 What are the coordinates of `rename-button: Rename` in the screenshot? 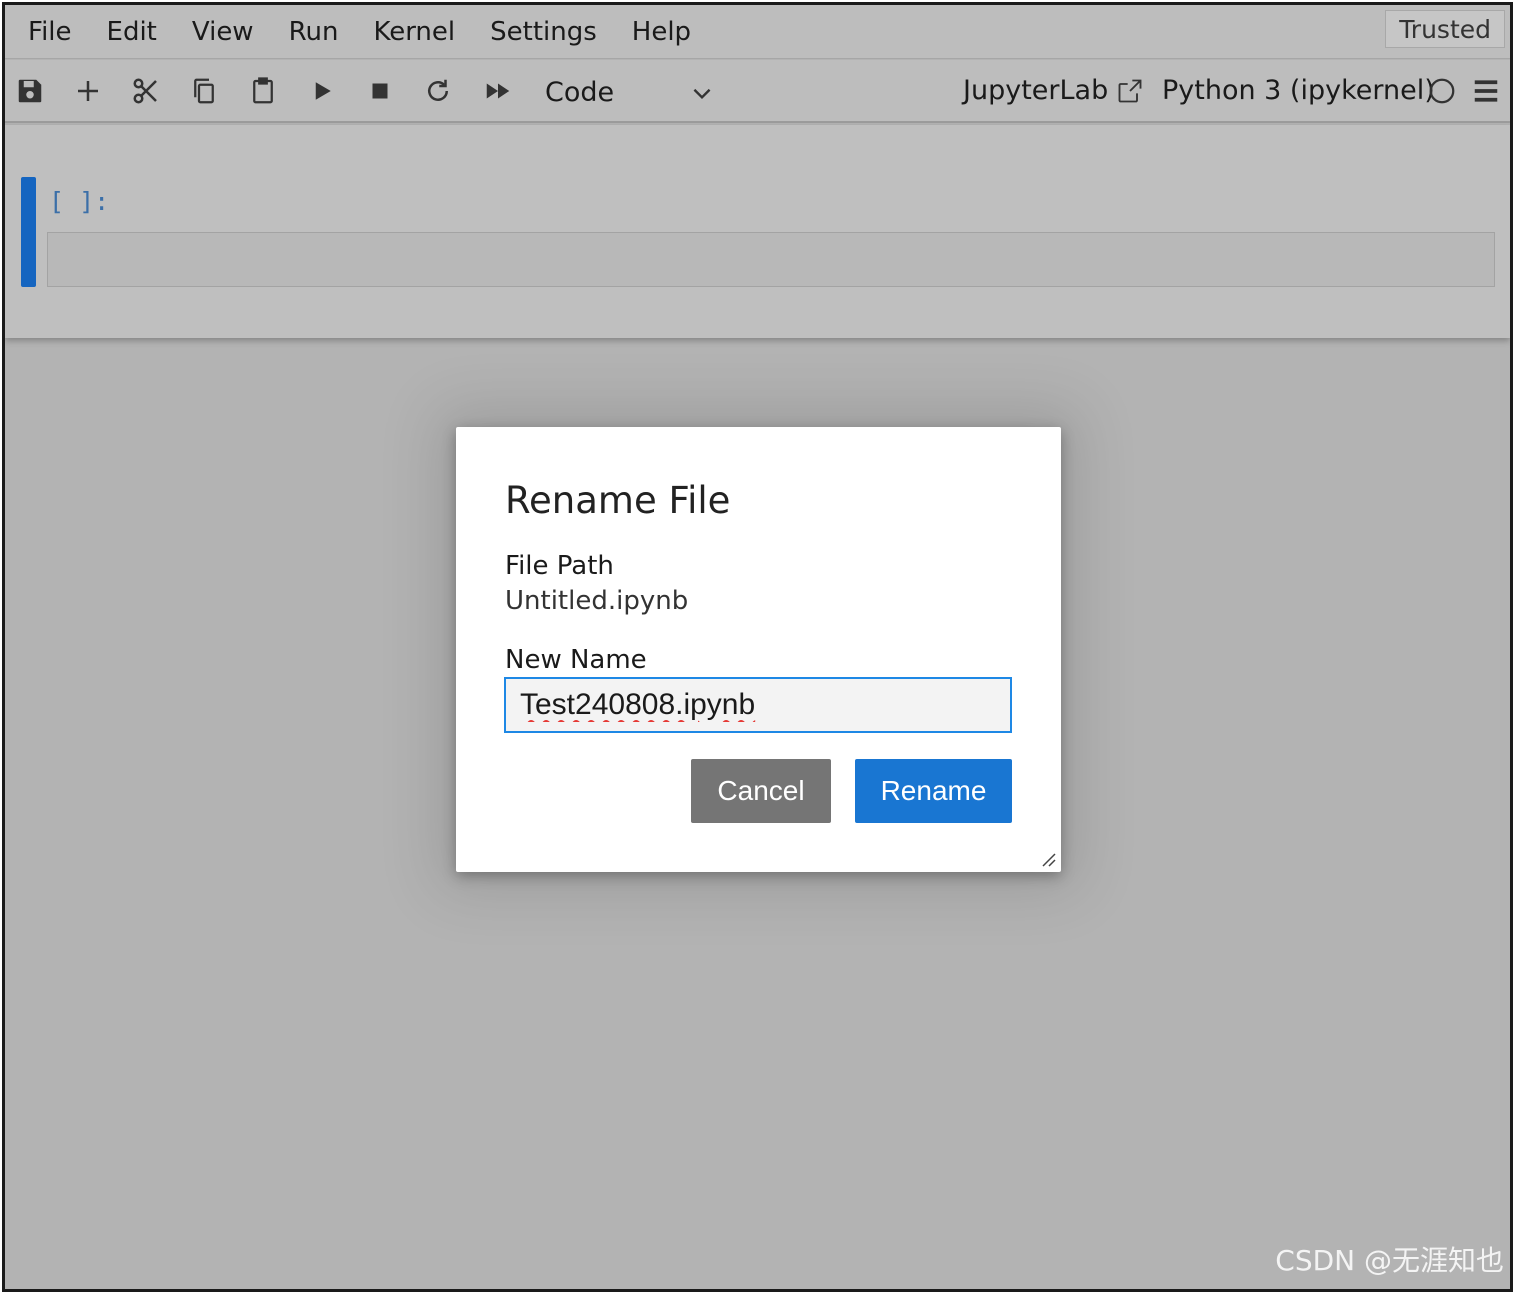 It's located at (933, 791).